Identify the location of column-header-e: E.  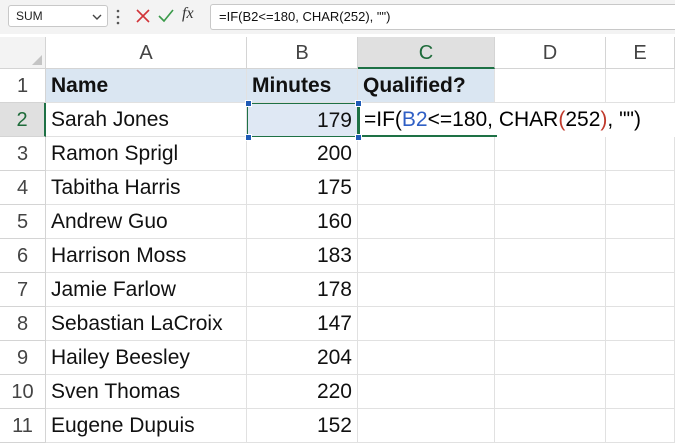
(640, 53).